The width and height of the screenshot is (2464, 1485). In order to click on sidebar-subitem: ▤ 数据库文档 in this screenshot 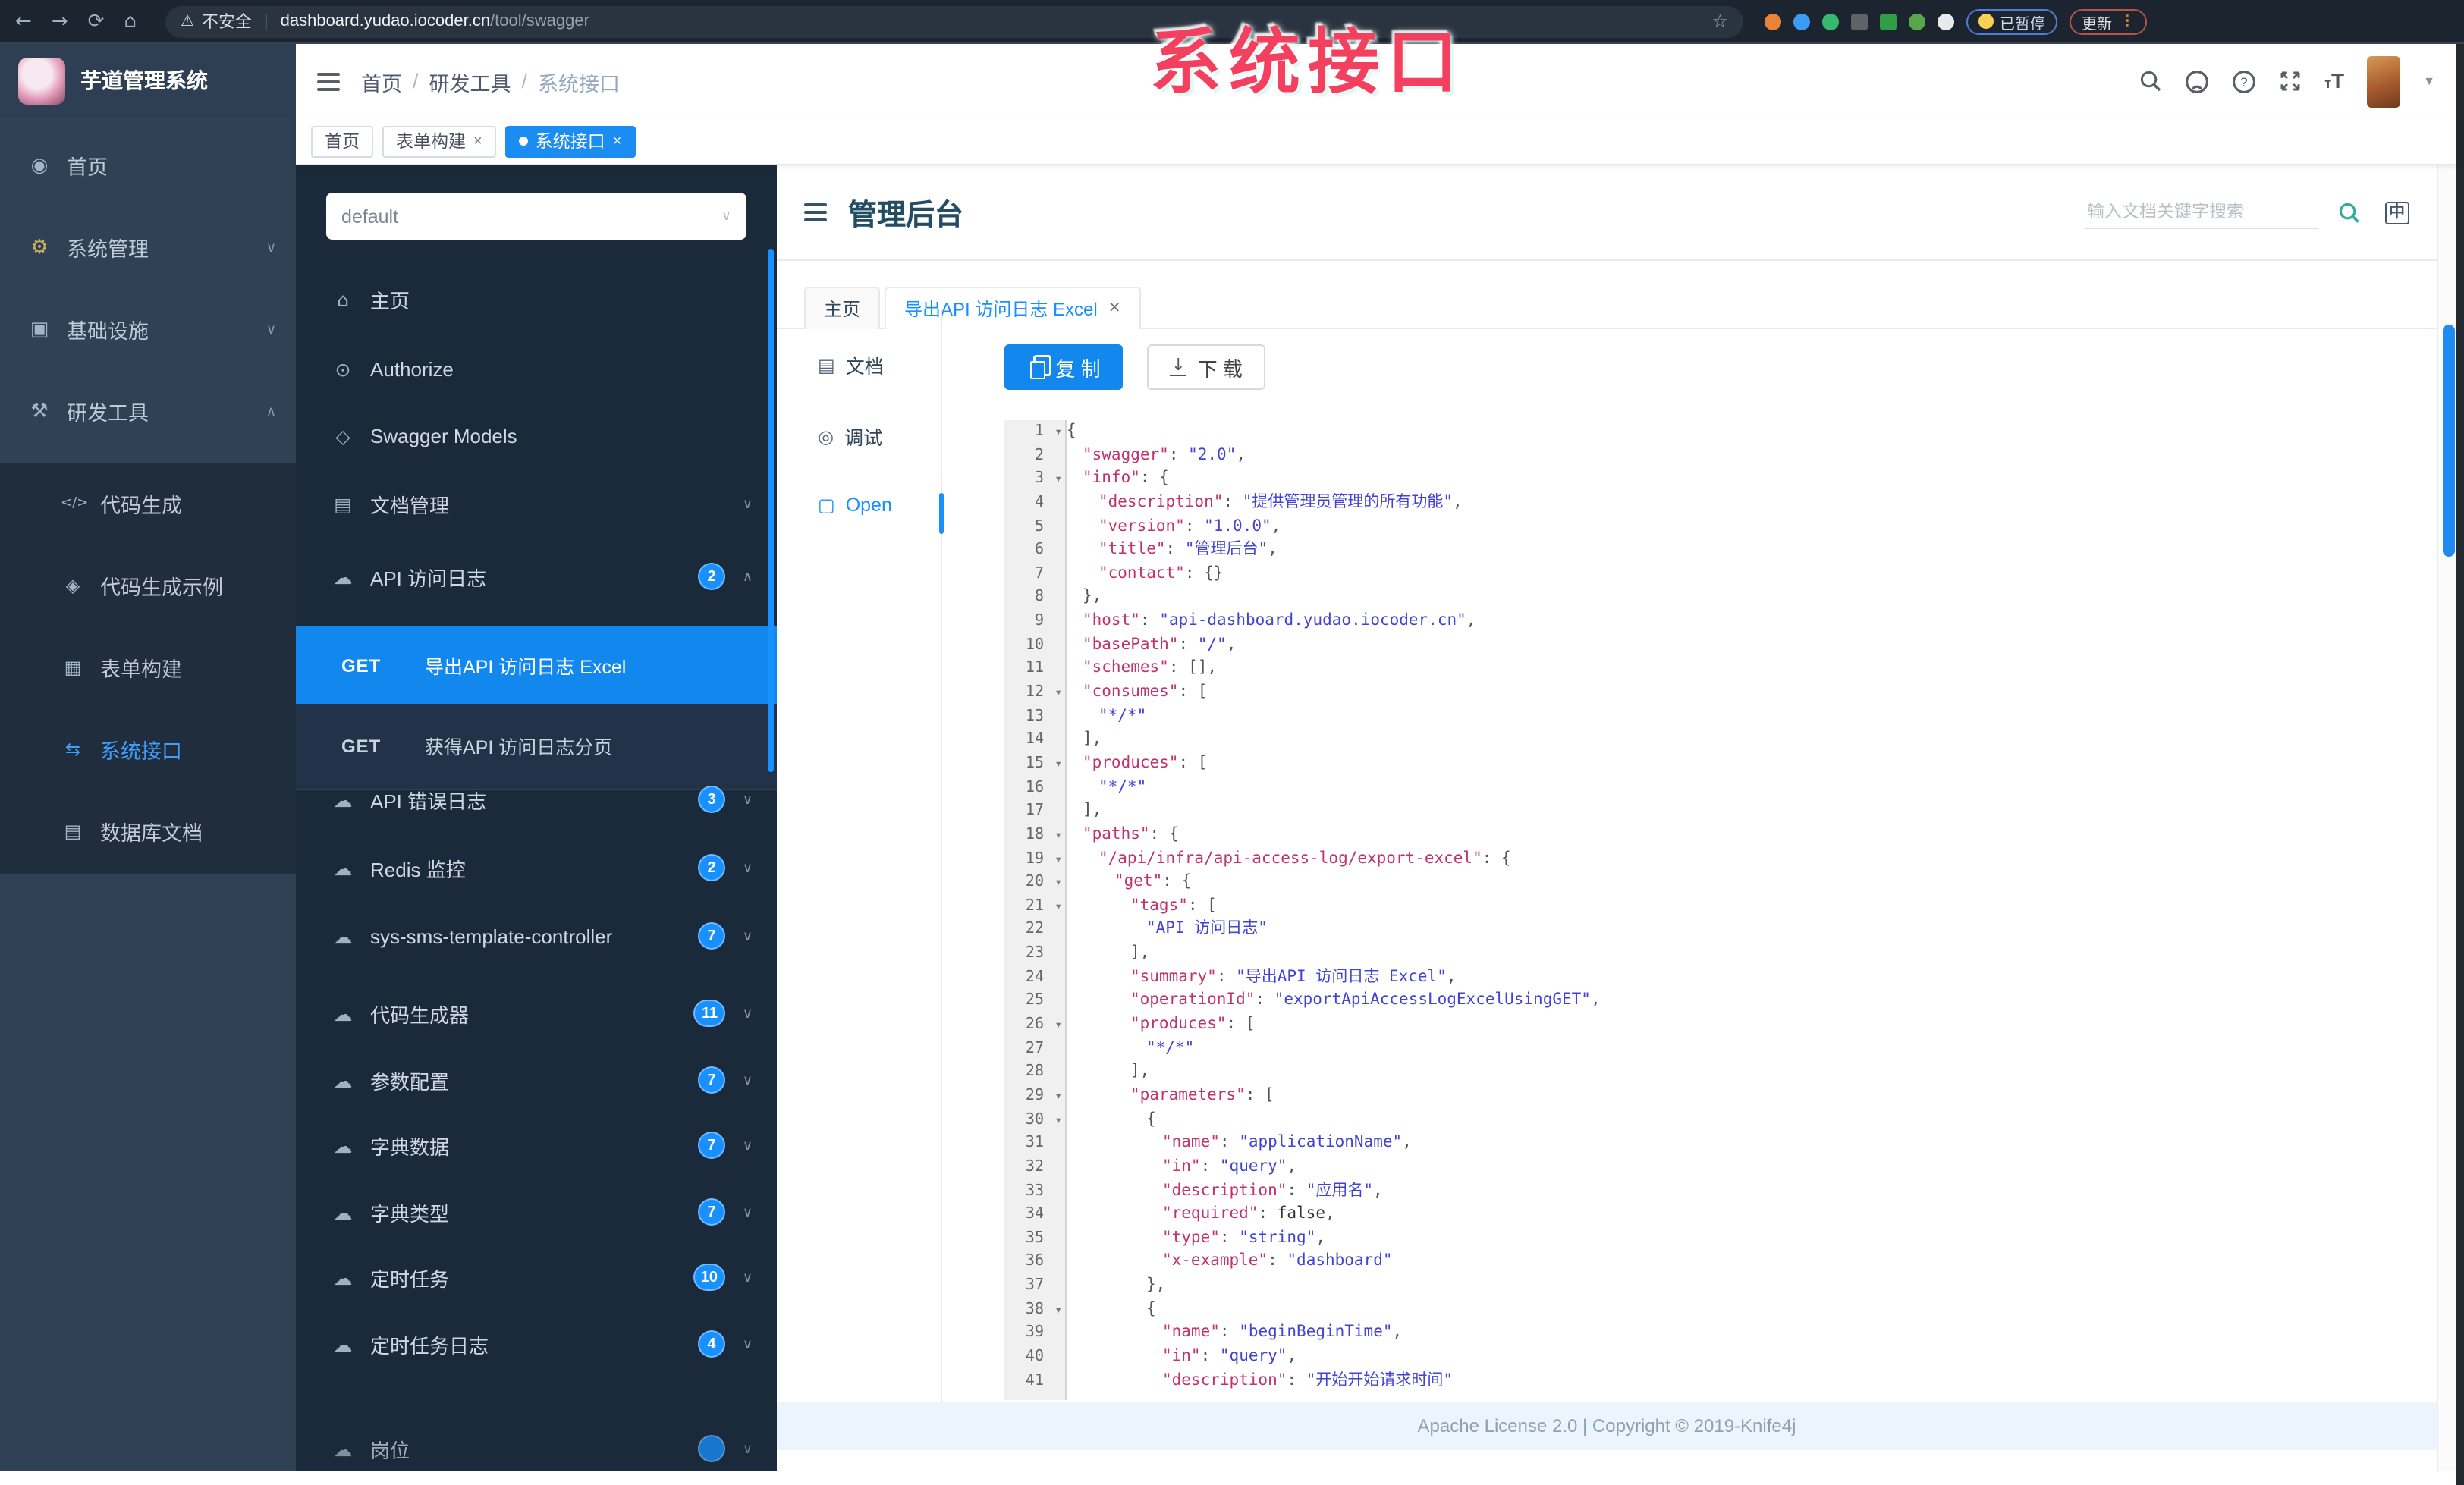, I will do `click(148, 831)`.